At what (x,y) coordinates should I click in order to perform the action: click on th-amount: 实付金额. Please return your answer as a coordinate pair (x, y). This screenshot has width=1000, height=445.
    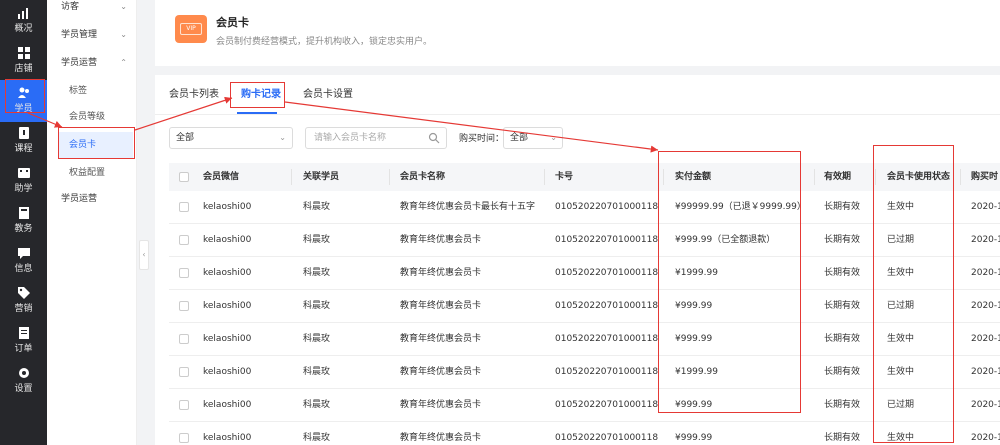
    Looking at the image, I should click on (693, 177).